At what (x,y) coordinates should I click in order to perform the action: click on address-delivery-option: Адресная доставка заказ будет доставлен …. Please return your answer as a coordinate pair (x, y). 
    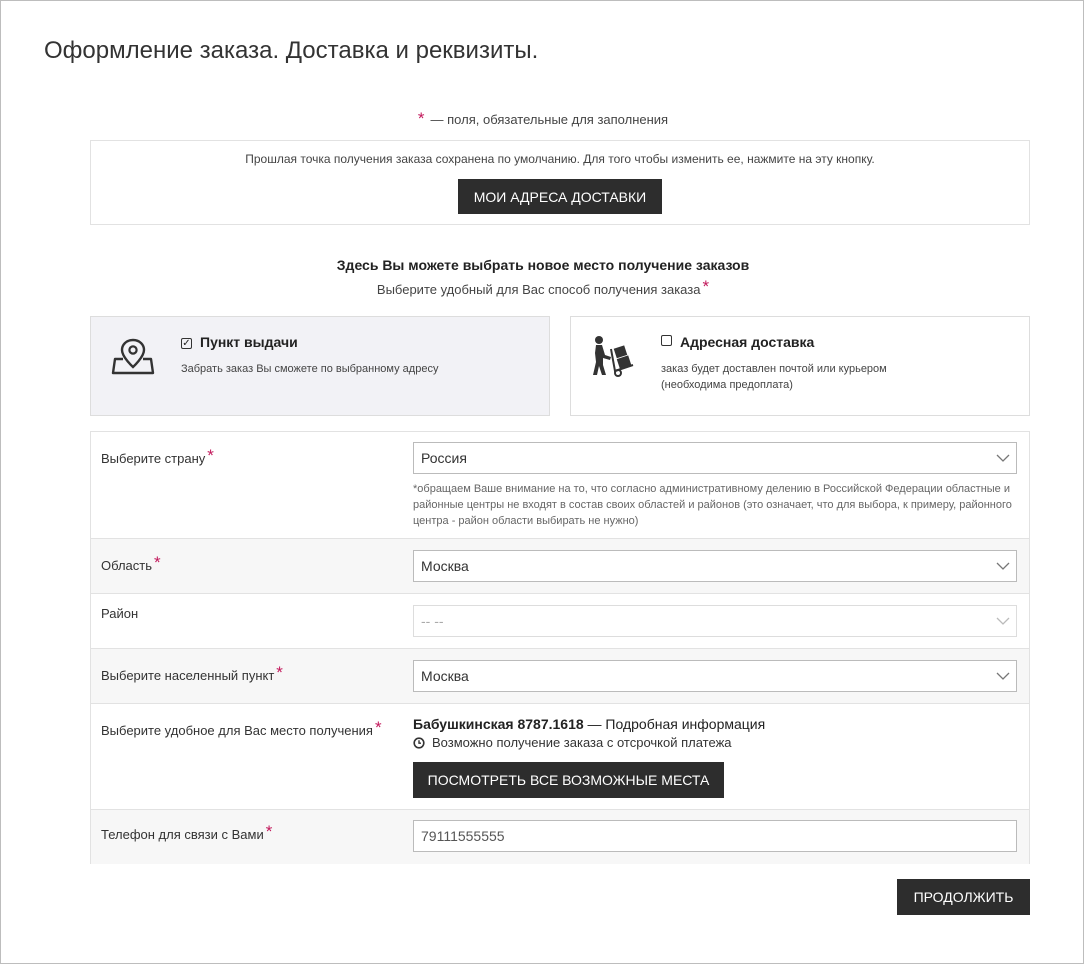
    Looking at the image, I should click on (800, 366).